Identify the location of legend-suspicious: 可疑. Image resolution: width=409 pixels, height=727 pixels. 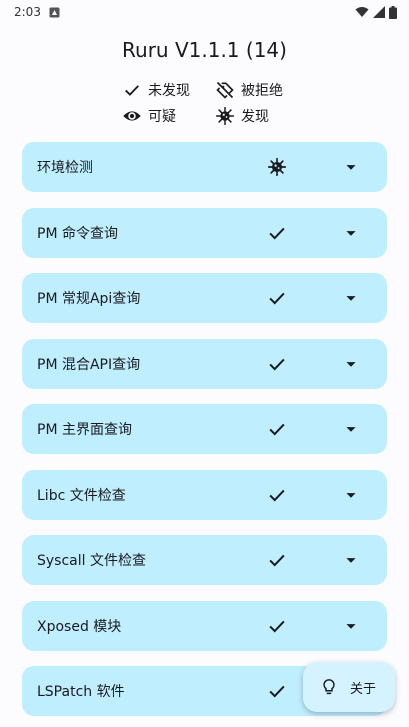
(168, 116).